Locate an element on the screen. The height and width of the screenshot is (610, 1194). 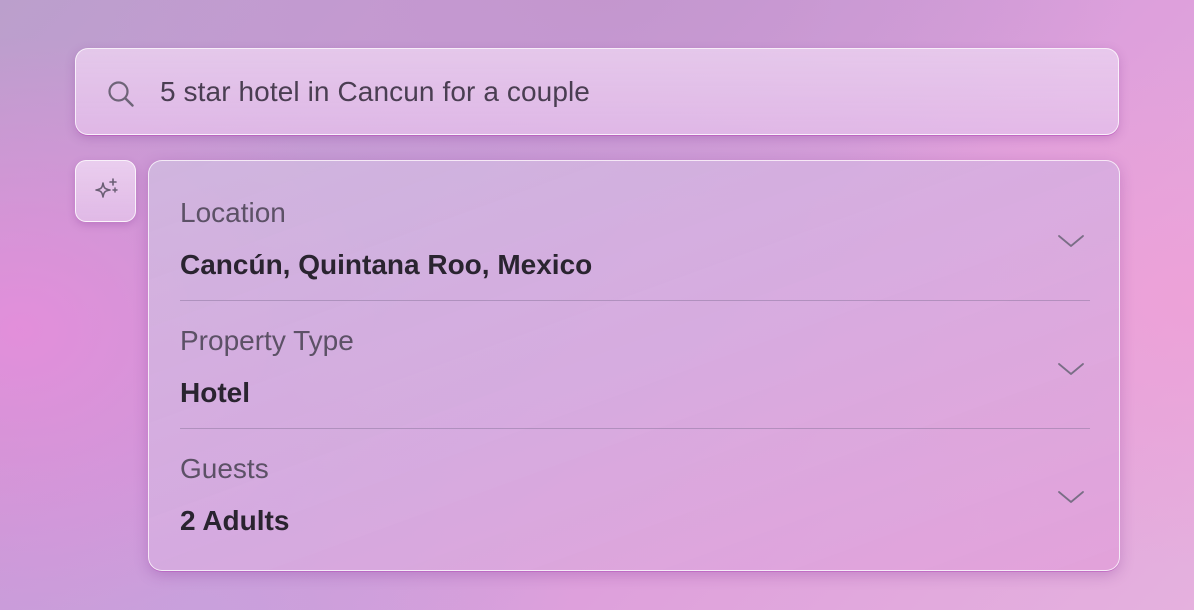
search-icon is located at coordinates (121, 94).